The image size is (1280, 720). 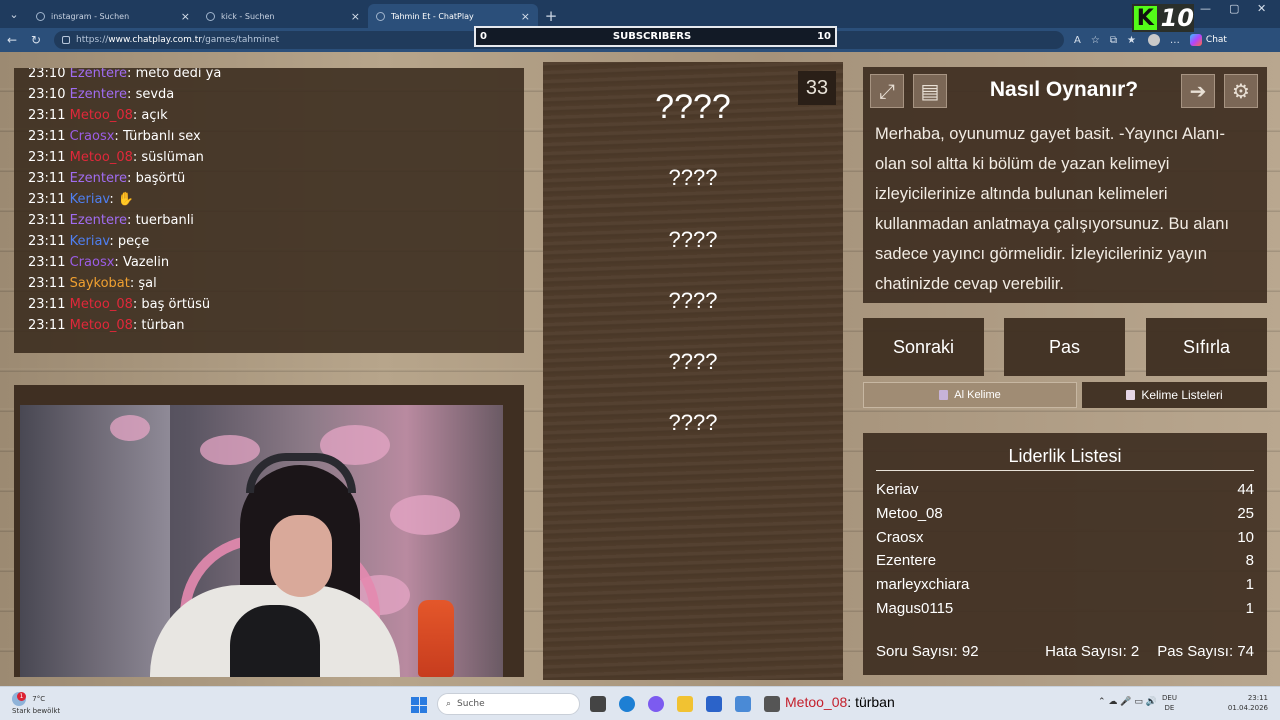 What do you see at coordinates (1131, 395) in the screenshot?
I see `list-icon` at bounding box center [1131, 395].